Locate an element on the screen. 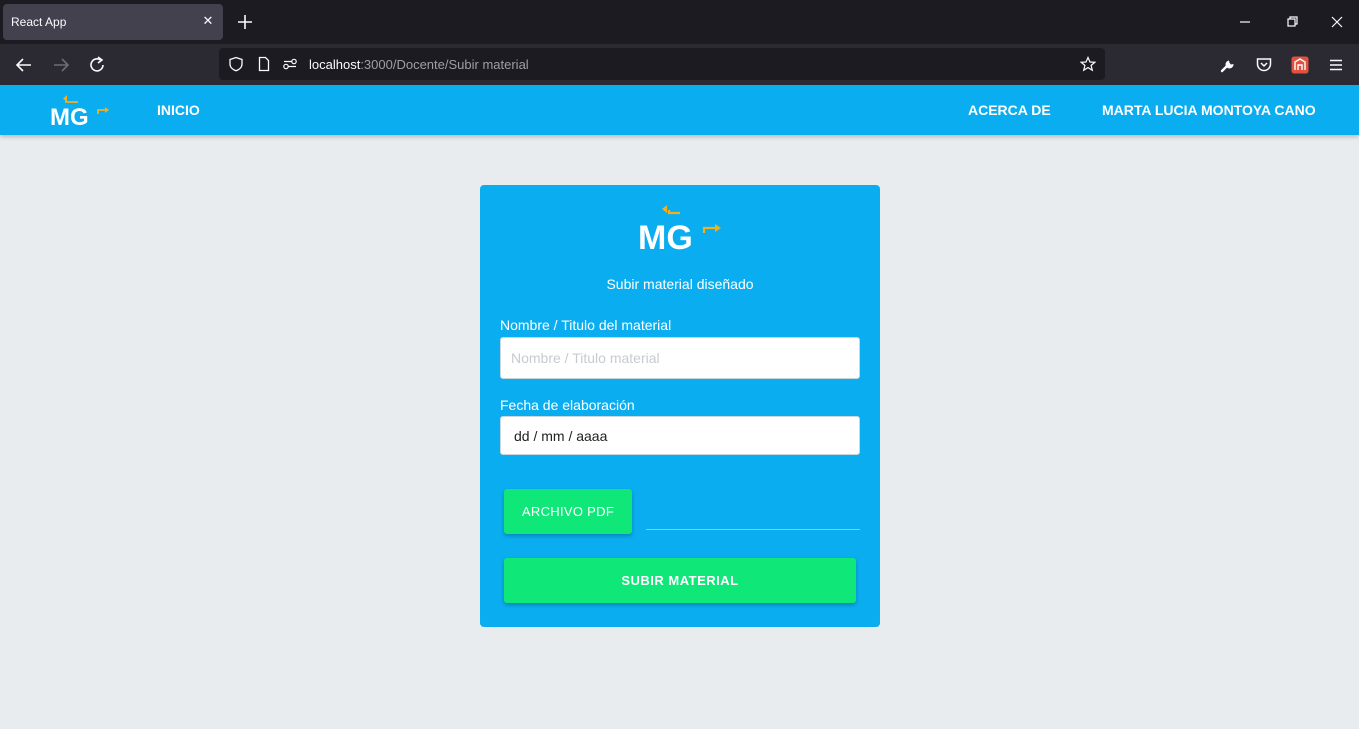 The image size is (1359, 729). date-input: dd / mm / aaaa is located at coordinates (680, 435).